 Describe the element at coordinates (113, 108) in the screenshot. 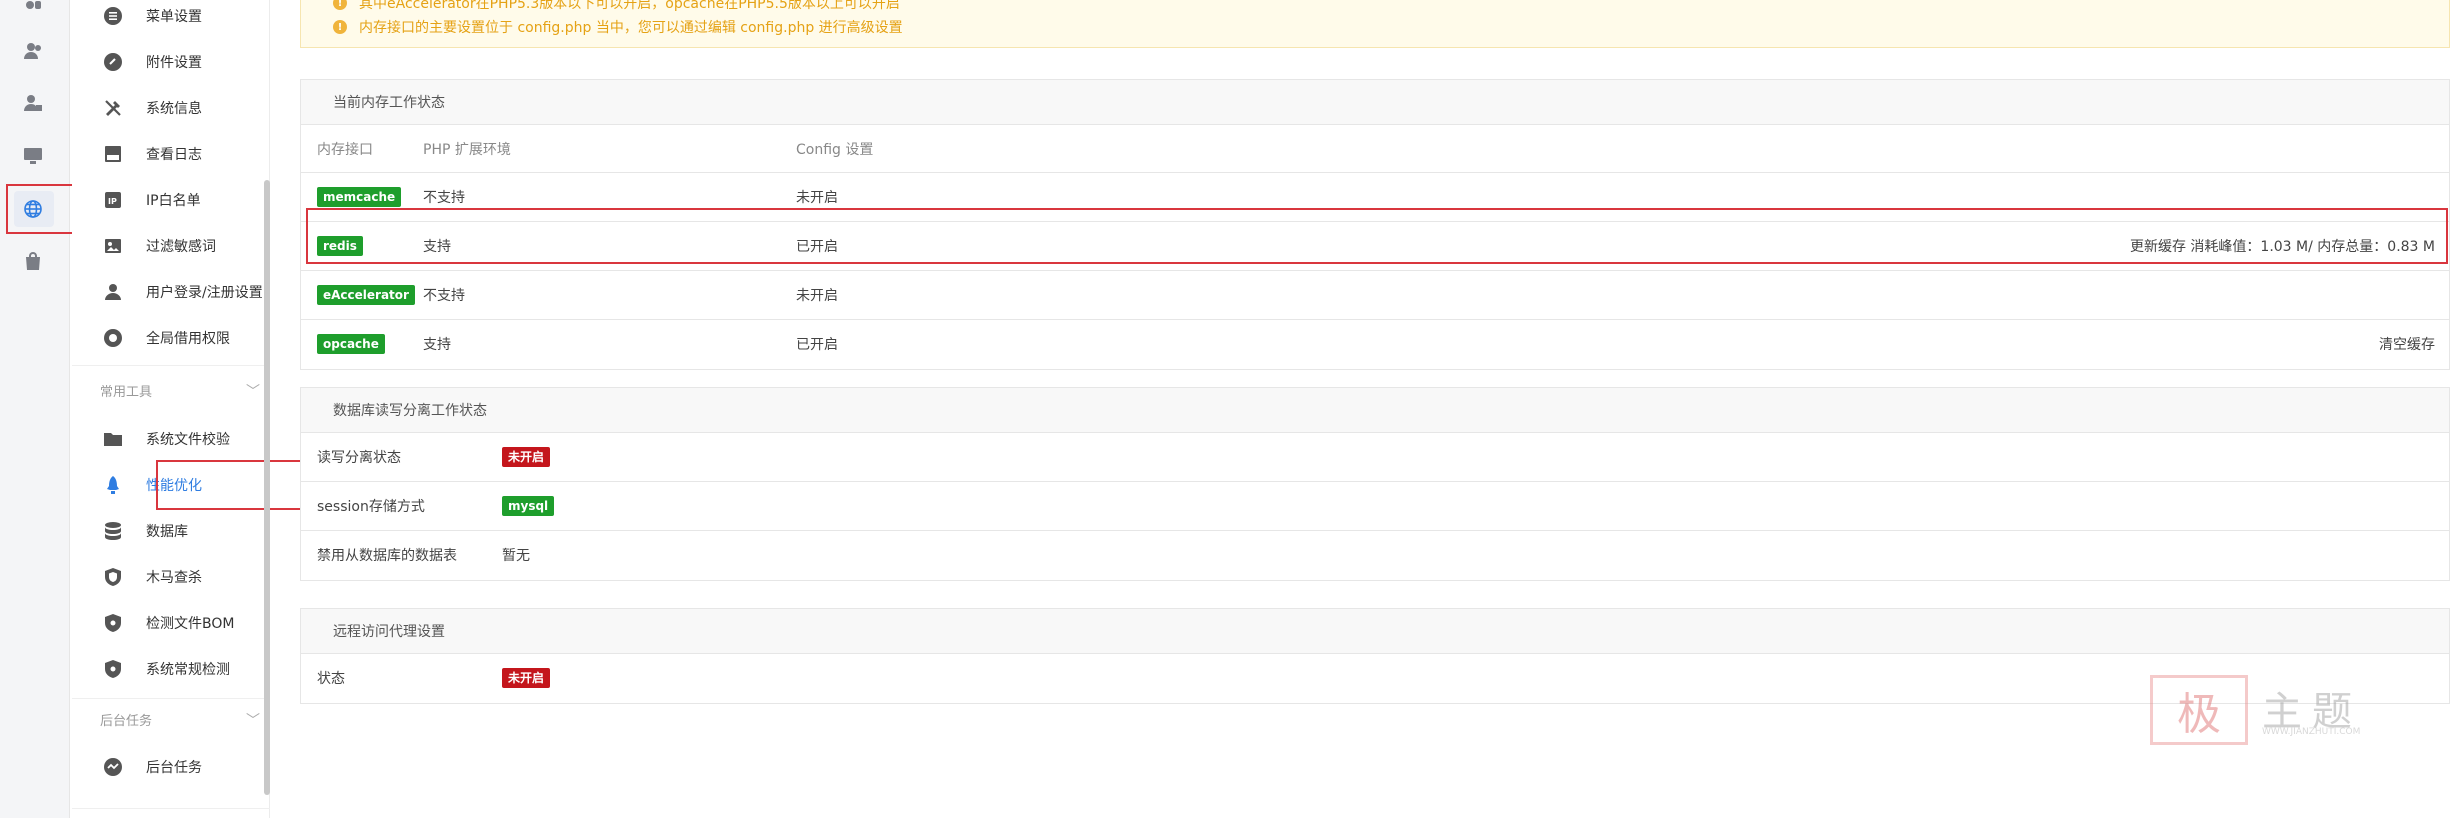

I see `tools-icon` at that location.